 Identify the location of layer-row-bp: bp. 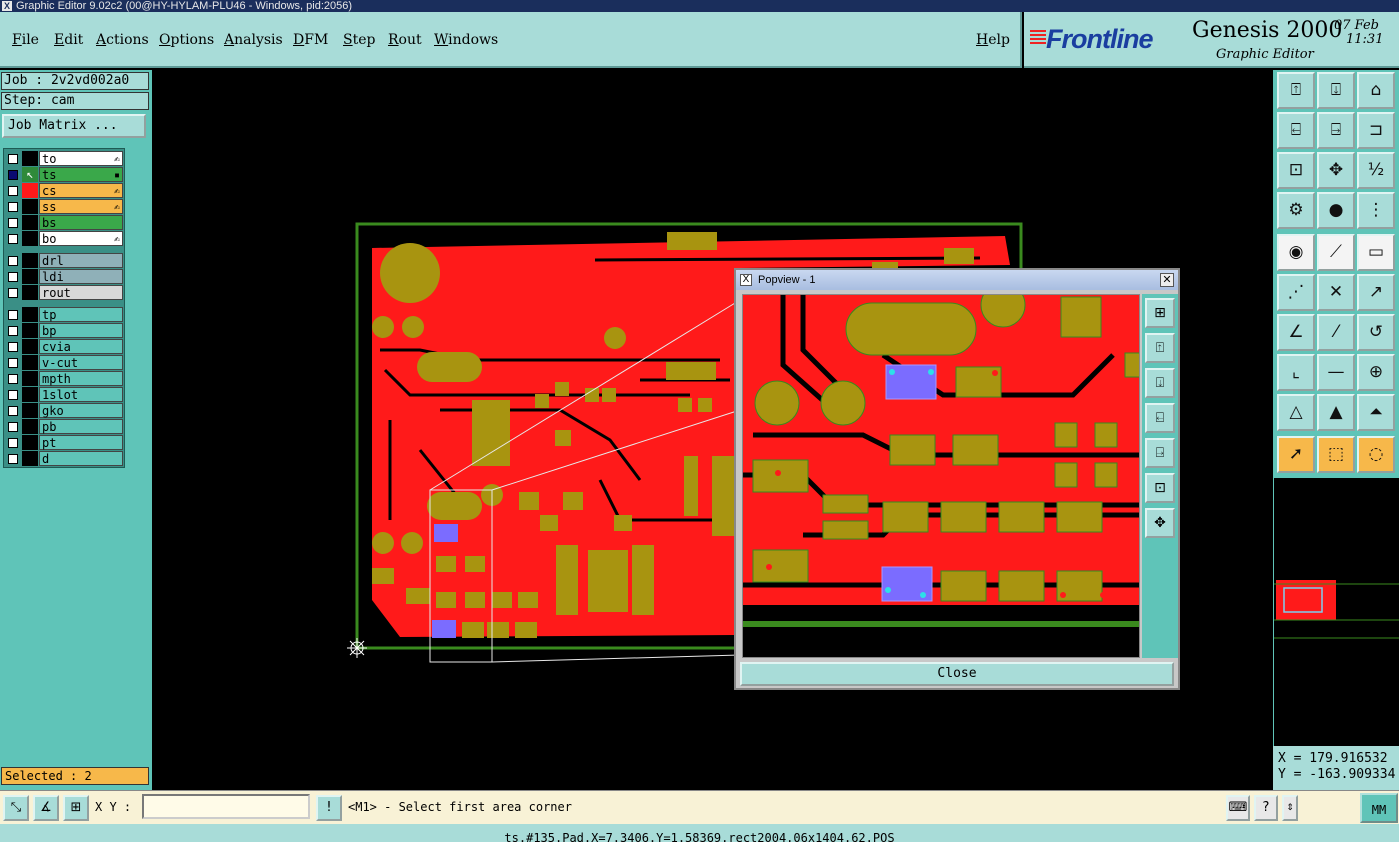
(65, 330).